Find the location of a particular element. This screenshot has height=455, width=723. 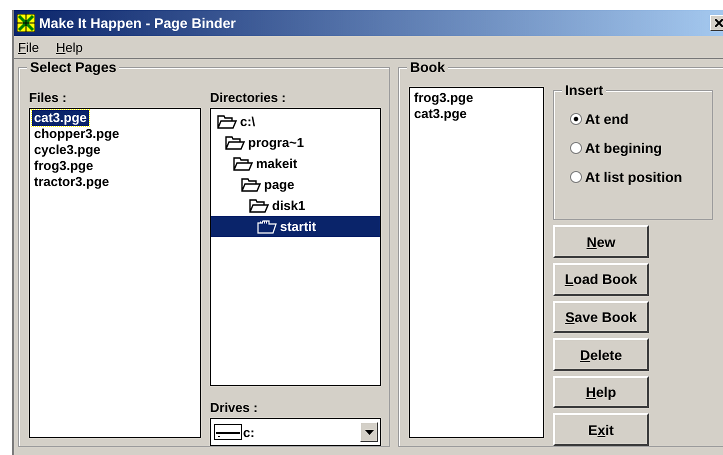

radio-label: At list position is located at coordinates (633, 177).